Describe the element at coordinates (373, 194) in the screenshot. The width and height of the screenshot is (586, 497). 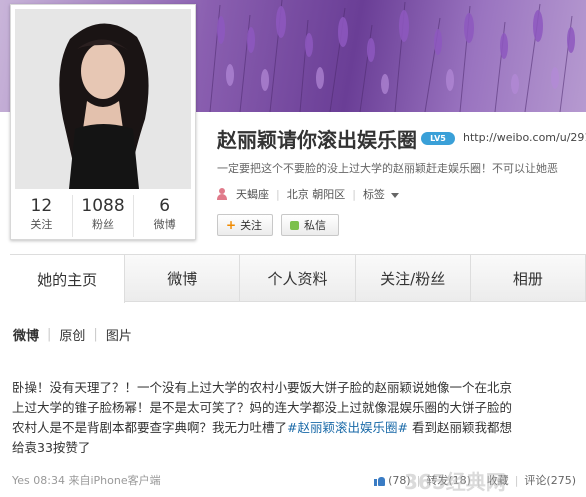
I see `tags-label: 标签` at that location.